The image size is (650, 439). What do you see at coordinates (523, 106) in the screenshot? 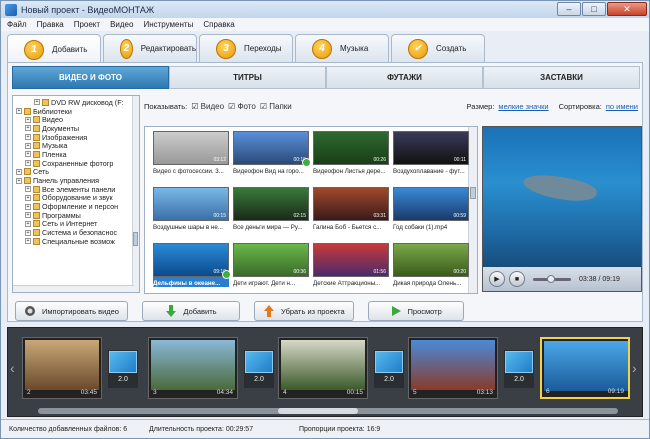
I see `size-link: мелкие значки` at bounding box center [523, 106].